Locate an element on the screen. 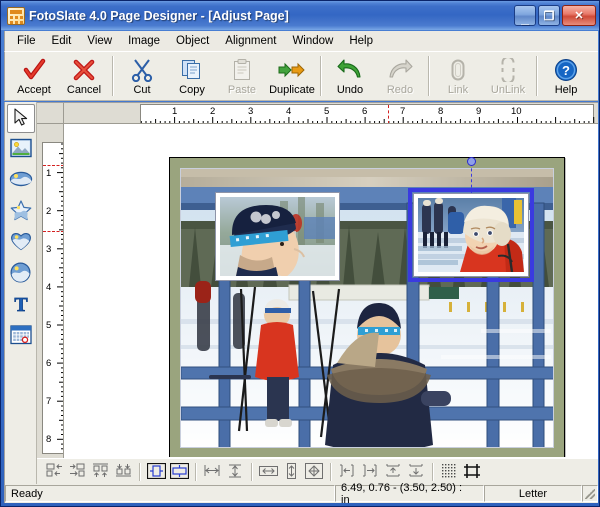 The width and height of the screenshot is (600, 507). photo-cell-left is located at coordinates (277, 236).